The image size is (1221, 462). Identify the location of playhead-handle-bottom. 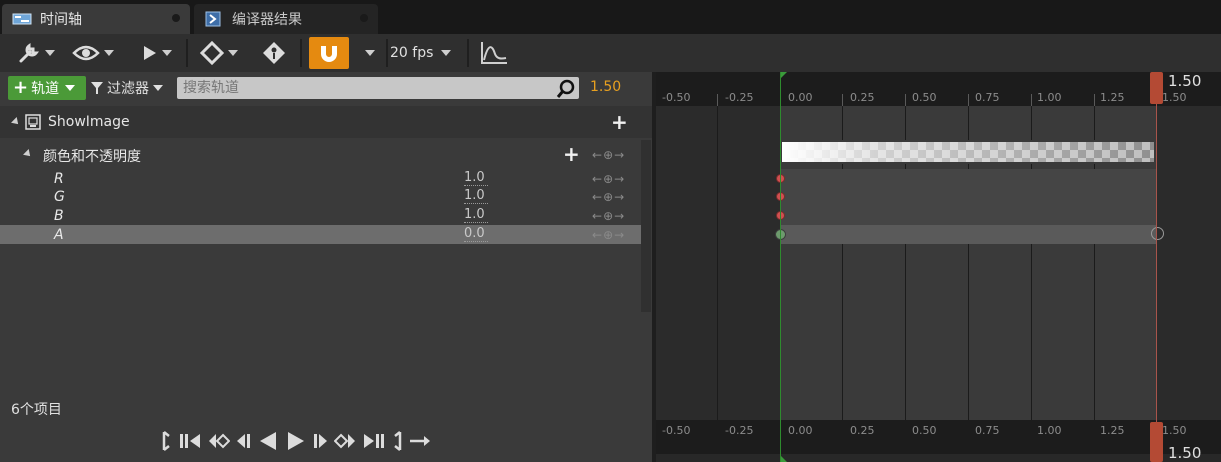
(1156, 442).